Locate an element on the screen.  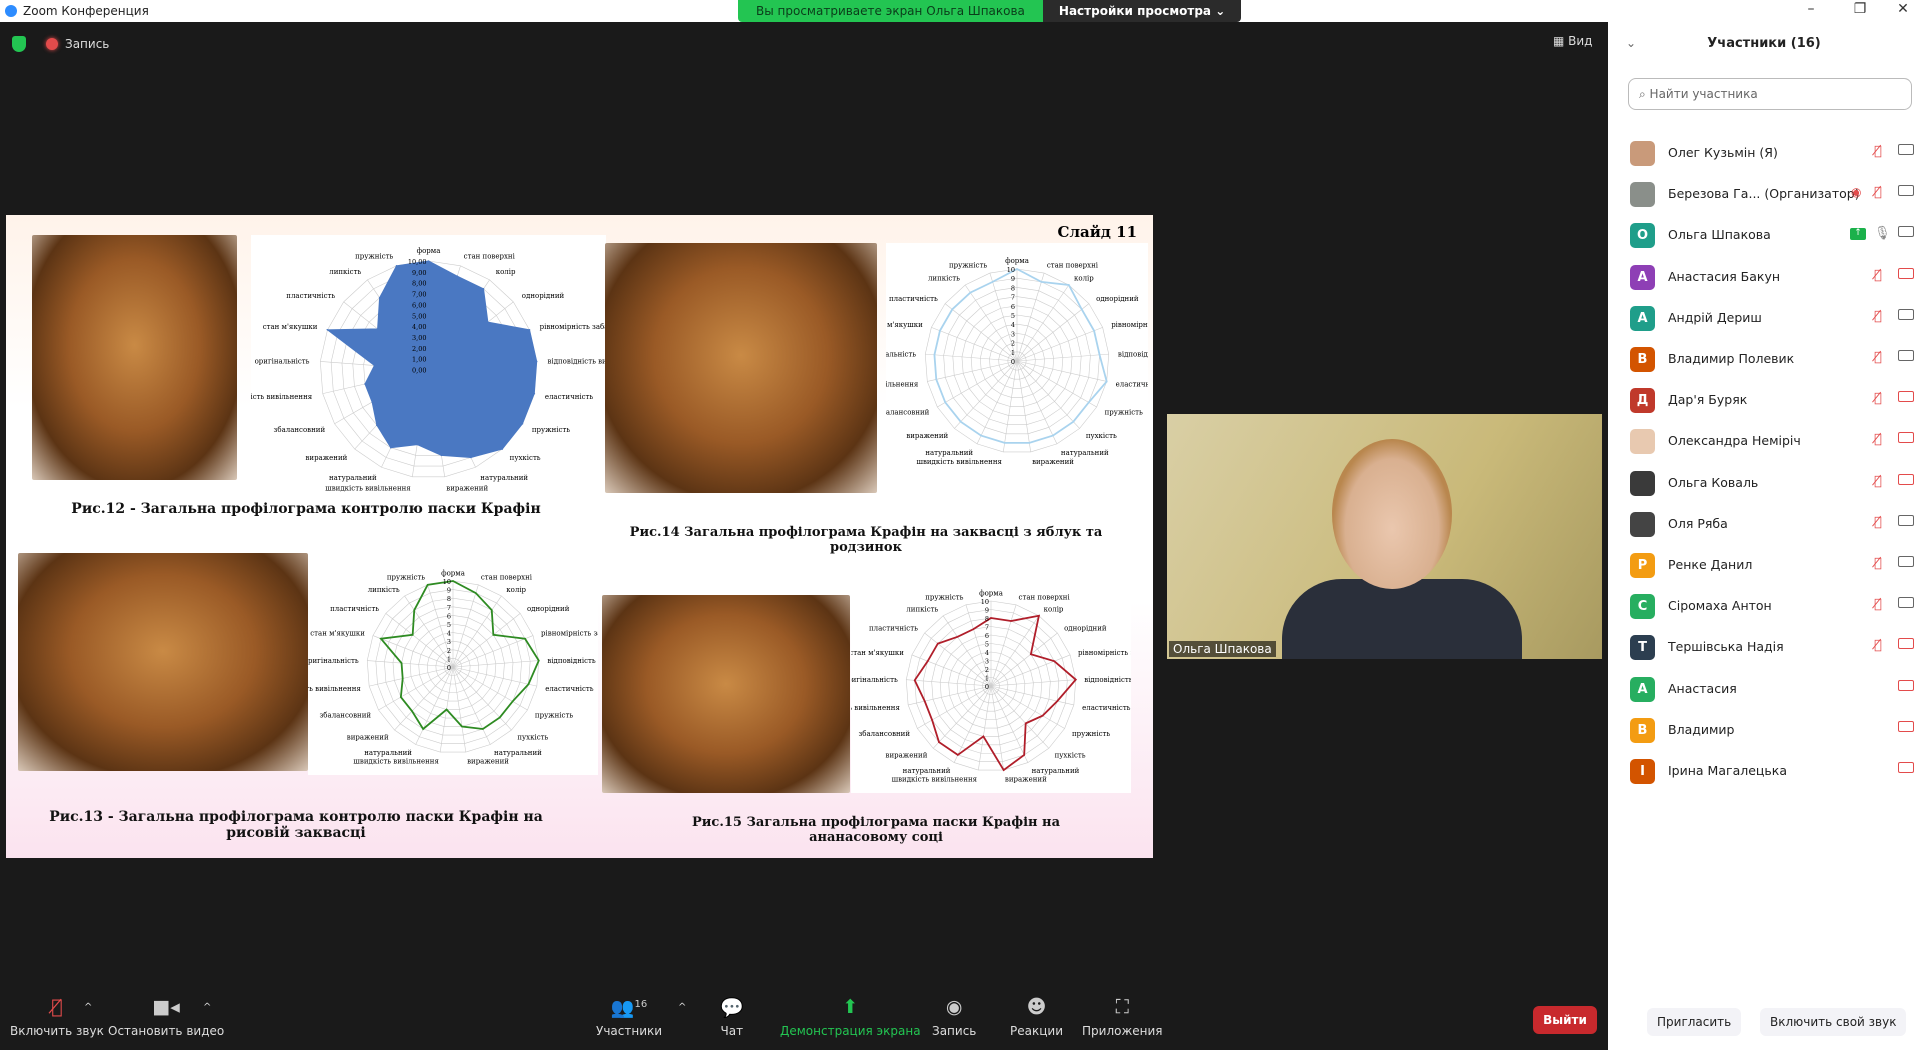
participant-row: Олександра Неміріч 🎙̸ is located at coordinates (1764, 441).